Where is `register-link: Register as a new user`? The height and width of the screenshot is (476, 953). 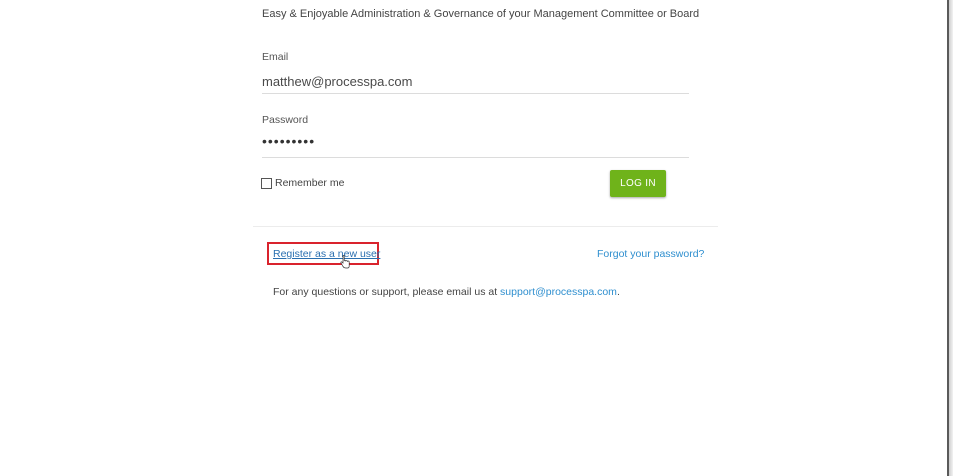 register-link: Register as a new user is located at coordinates (326, 254).